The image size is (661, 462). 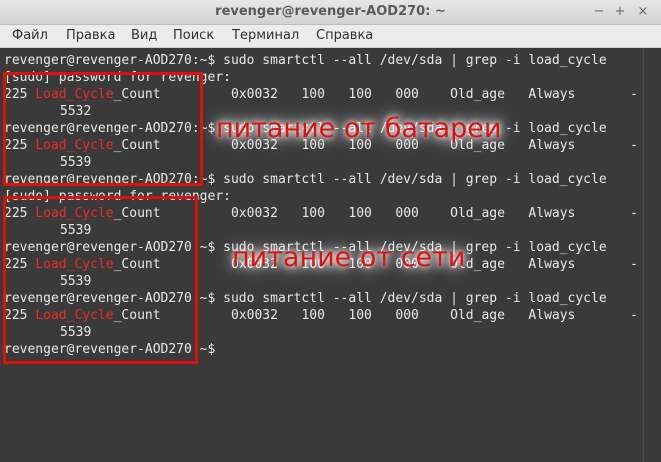 I want to click on close-button: ×, so click(x=643, y=12).